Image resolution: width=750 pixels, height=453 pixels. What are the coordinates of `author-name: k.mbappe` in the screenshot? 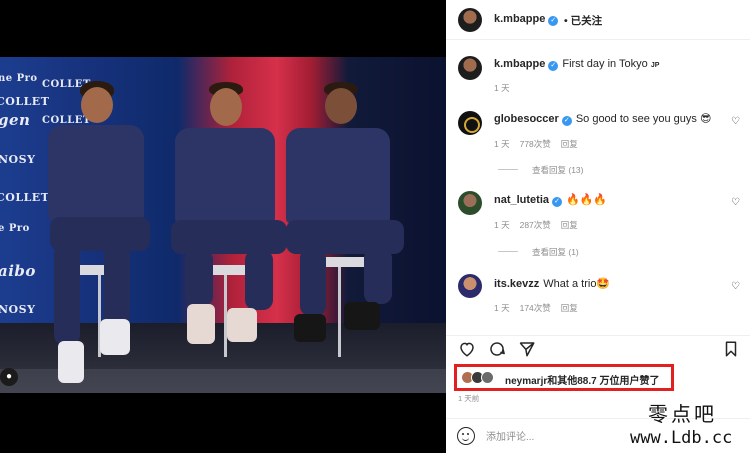 It's located at (519, 19).